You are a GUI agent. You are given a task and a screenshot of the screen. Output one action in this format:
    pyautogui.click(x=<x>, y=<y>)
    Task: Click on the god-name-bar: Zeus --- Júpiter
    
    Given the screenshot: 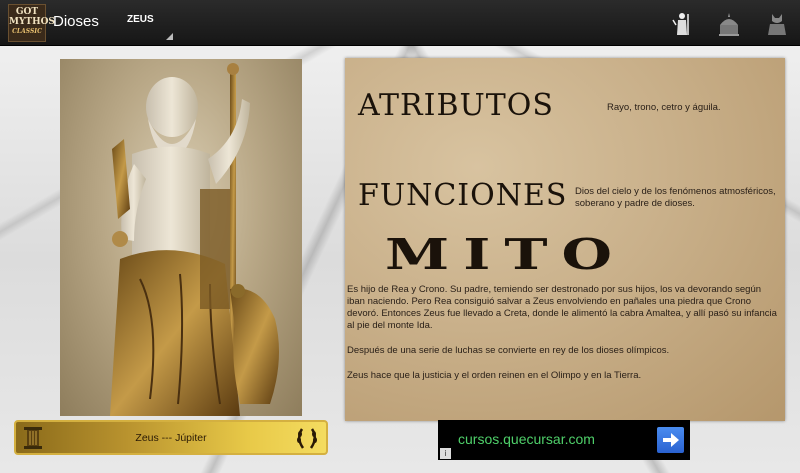 What is the action you would take?
    pyautogui.click(x=171, y=437)
    